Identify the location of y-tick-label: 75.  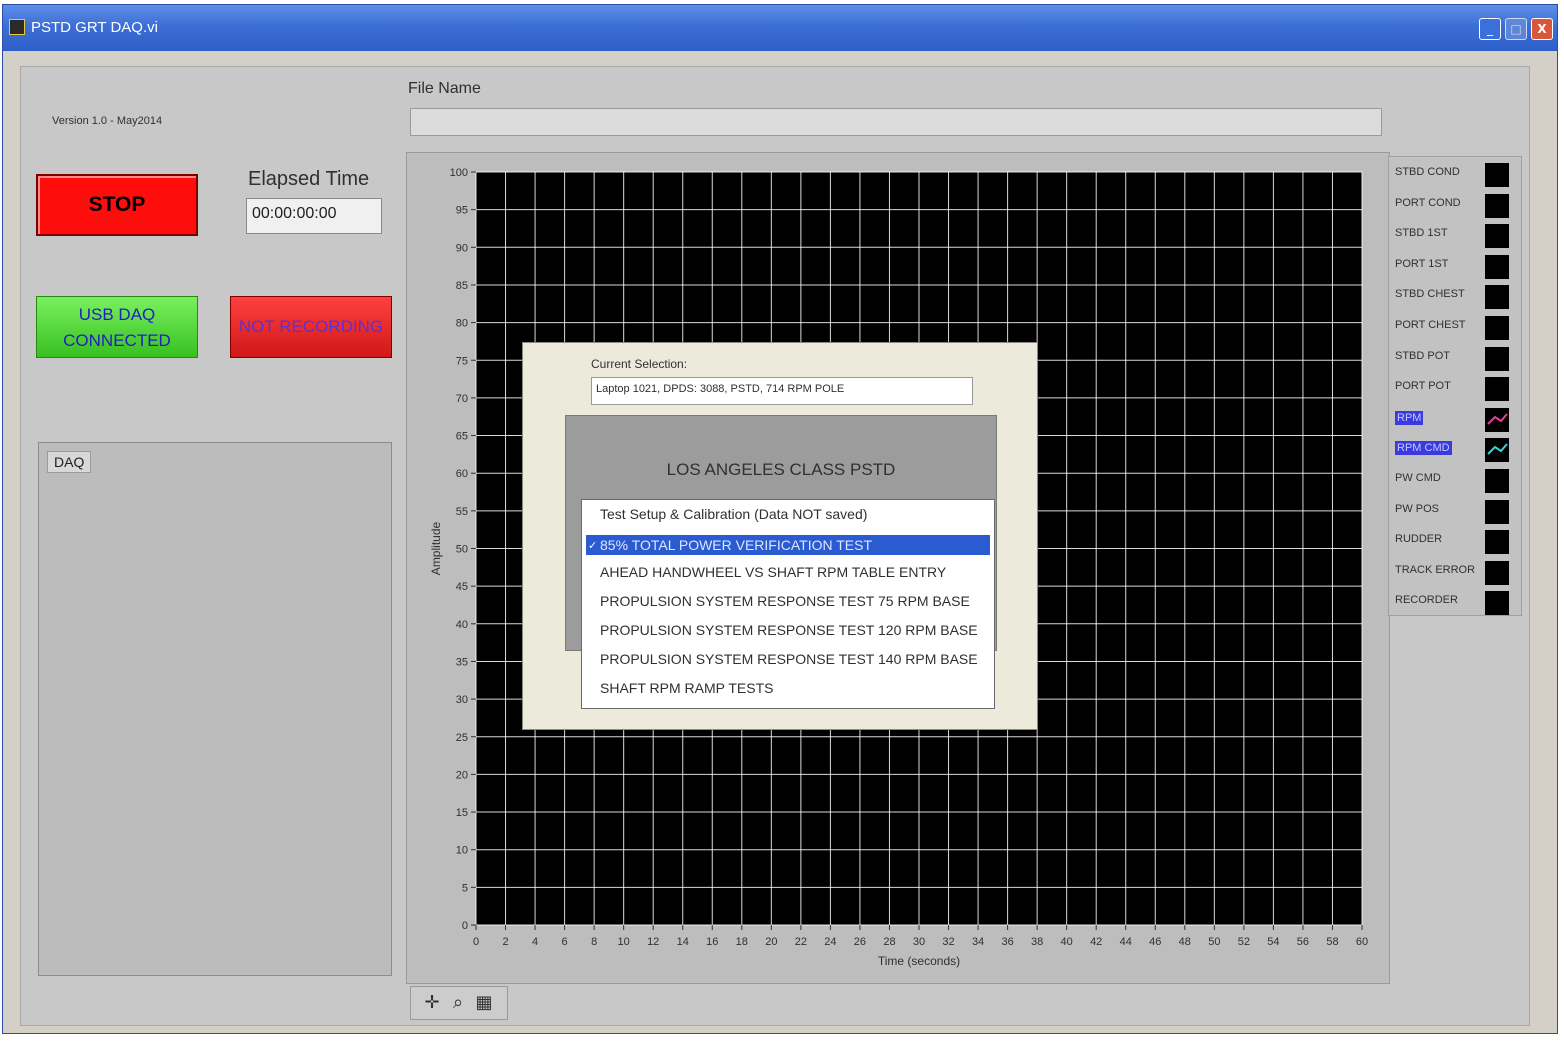
(462, 361).